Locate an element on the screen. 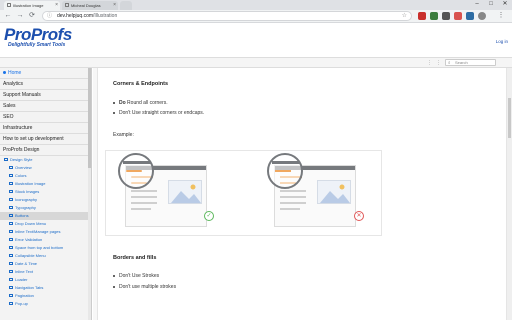  sidebar-item-dev-setup: How to set up development is located at coordinates (45, 139).